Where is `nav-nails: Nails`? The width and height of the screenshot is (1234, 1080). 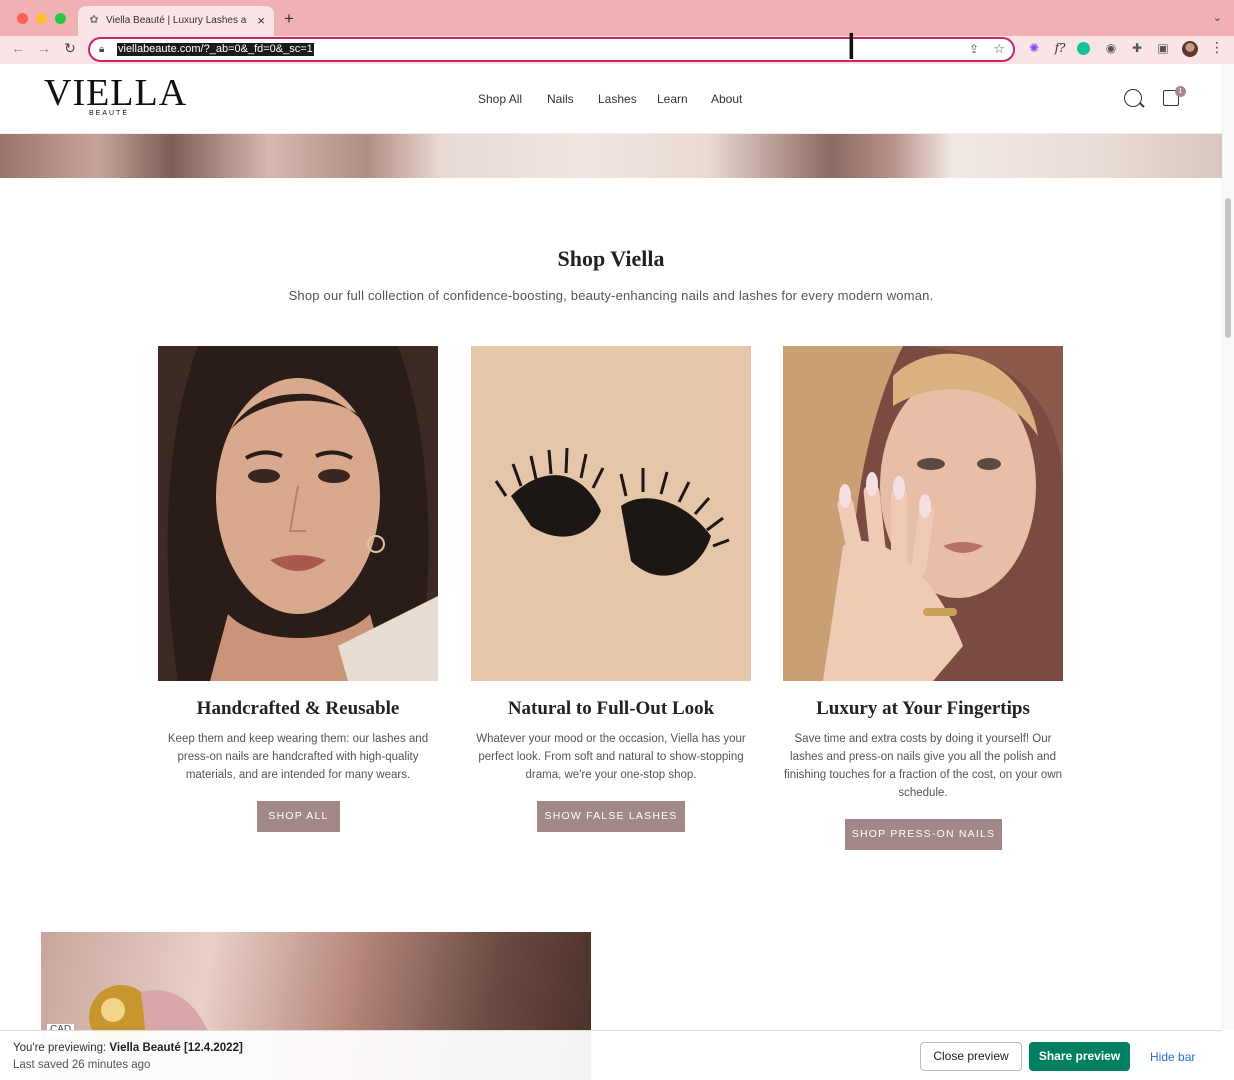 nav-nails: Nails is located at coordinates (560, 99).